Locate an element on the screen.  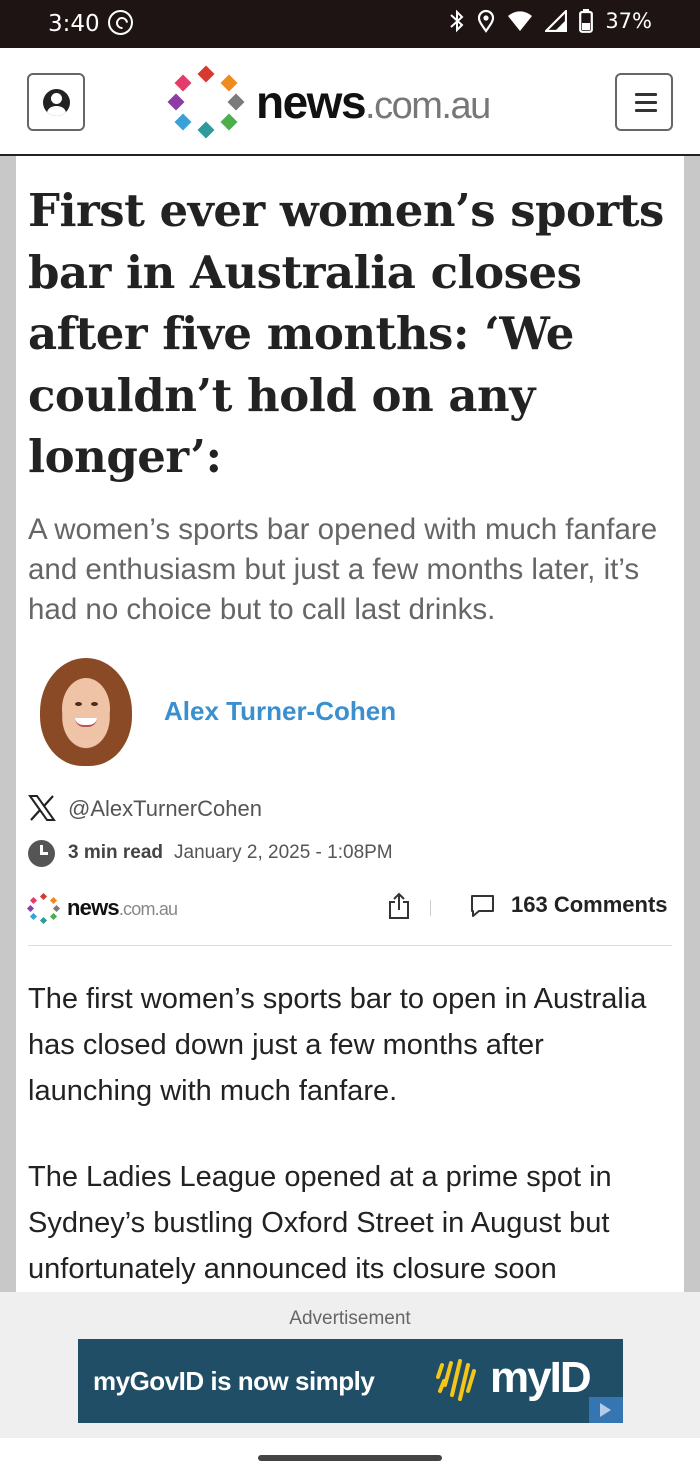
publish-date: January 2, 2025 - 1:08PM is located at coordinates (283, 852).